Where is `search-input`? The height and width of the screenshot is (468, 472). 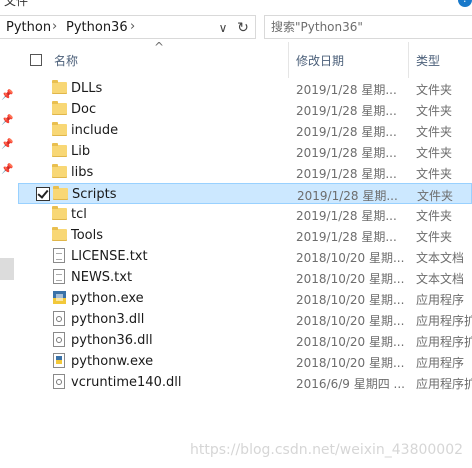 search-input is located at coordinates (369, 27).